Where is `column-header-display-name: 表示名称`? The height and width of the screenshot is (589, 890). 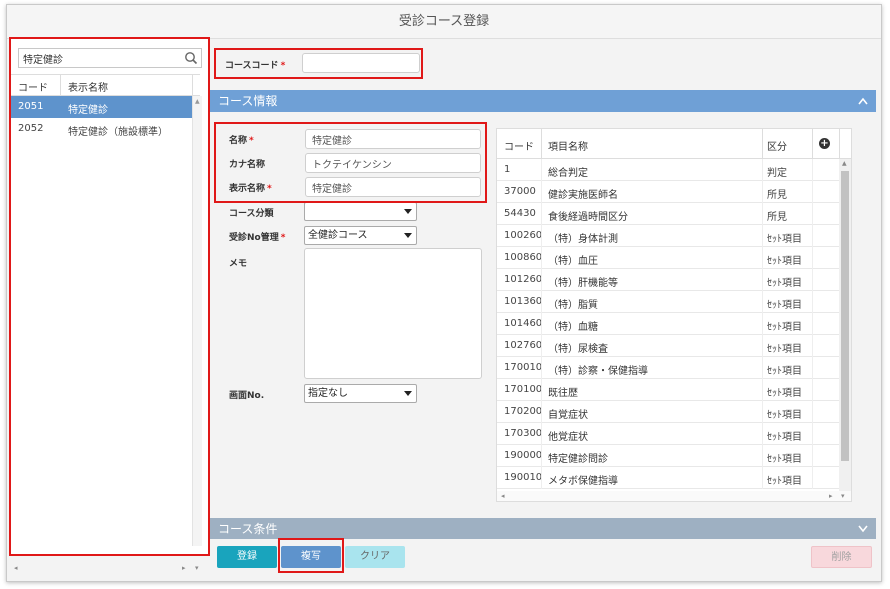
column-header-display-name: 表示名称 is located at coordinates (88, 86).